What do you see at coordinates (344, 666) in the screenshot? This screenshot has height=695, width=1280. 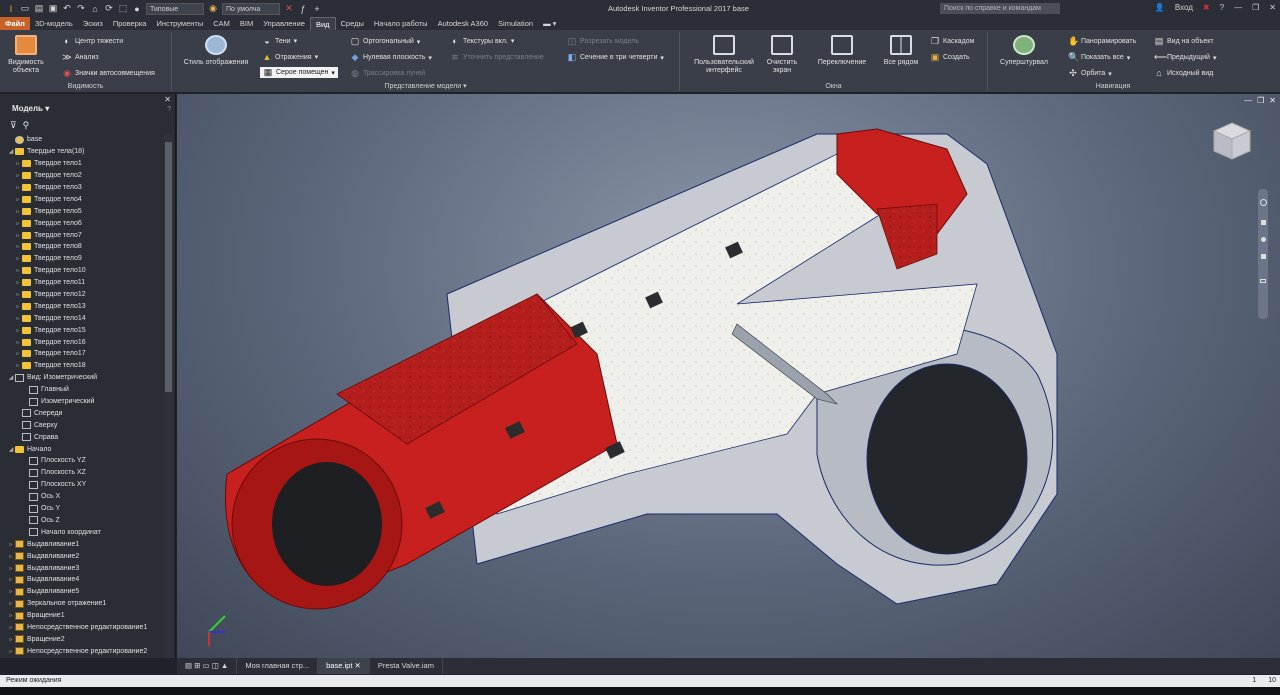 I see `doc-tab-base: base.ipt ✕` at bounding box center [344, 666].